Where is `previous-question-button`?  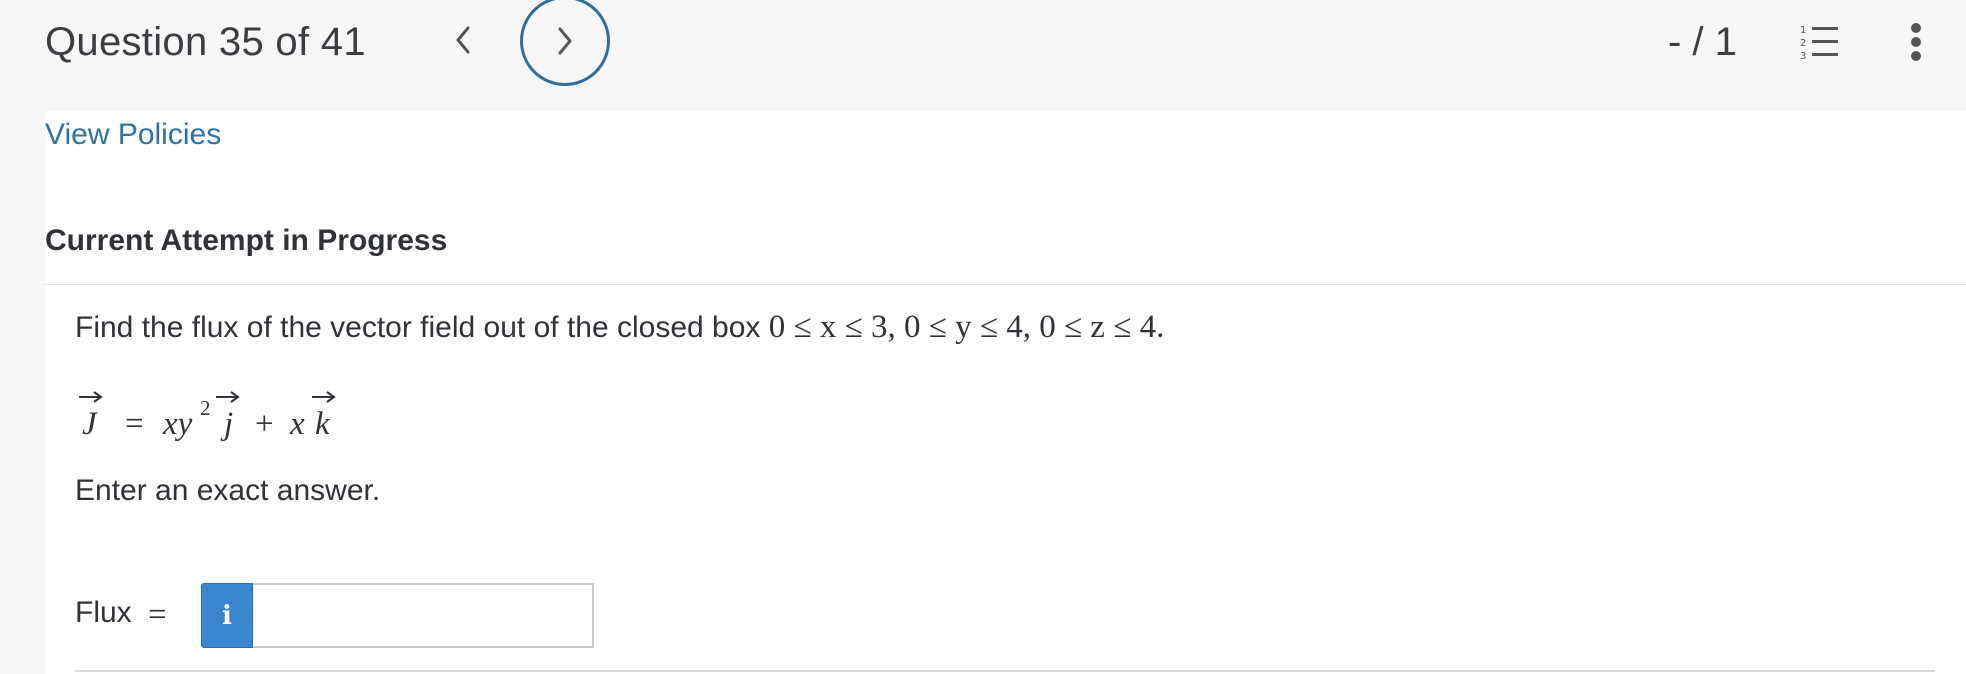 previous-question-button is located at coordinates (463, 40).